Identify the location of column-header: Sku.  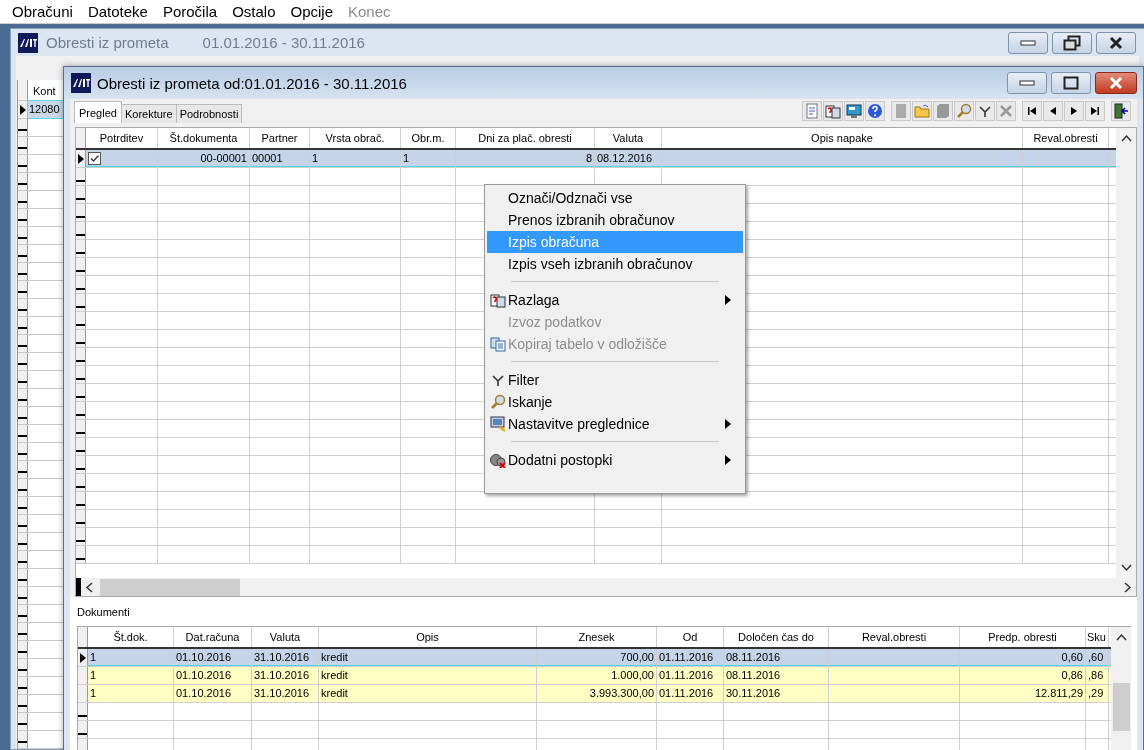
(1097, 637).